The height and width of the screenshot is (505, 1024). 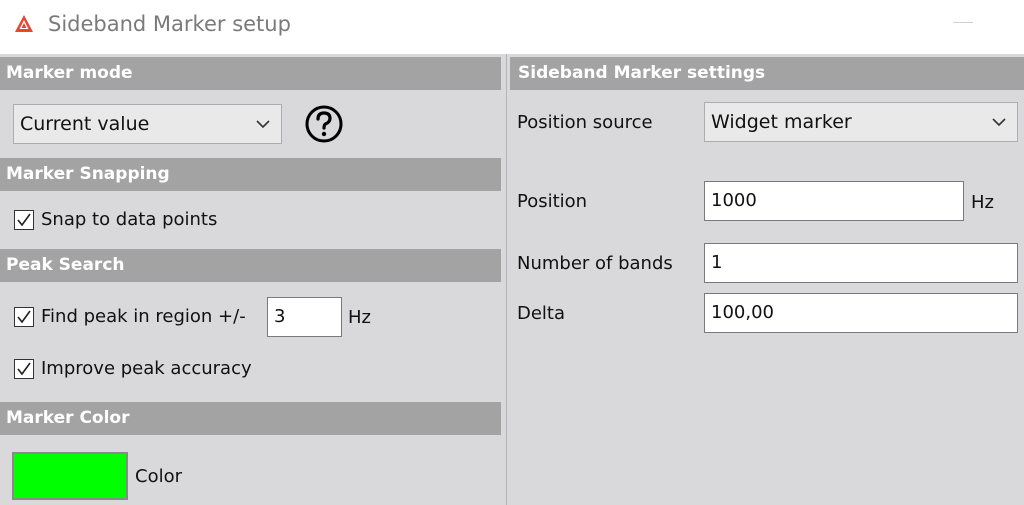 I want to click on delta-label: Delta, so click(x=541, y=313).